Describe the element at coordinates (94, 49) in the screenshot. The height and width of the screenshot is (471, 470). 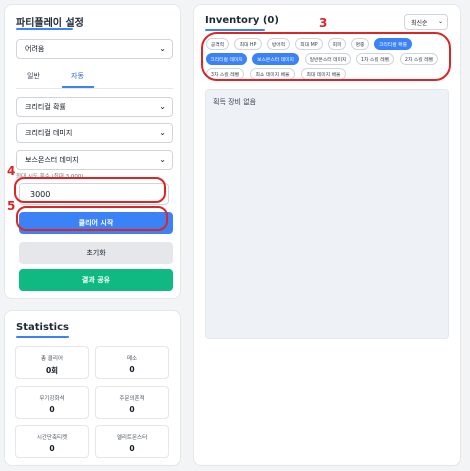
I see `difficulty-select: 어려움 ⌄` at that location.